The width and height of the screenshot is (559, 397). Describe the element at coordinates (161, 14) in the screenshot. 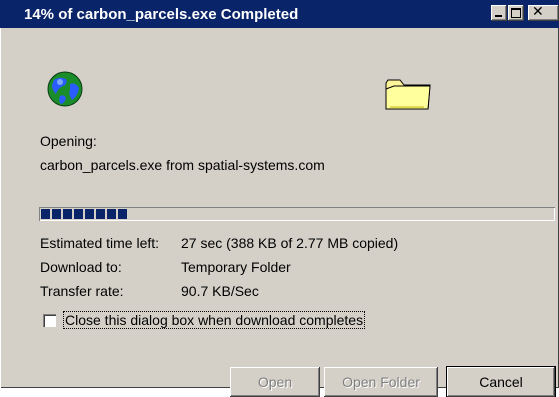

I see `window-title: 14% of carbon_parcels.exe Completed` at that location.